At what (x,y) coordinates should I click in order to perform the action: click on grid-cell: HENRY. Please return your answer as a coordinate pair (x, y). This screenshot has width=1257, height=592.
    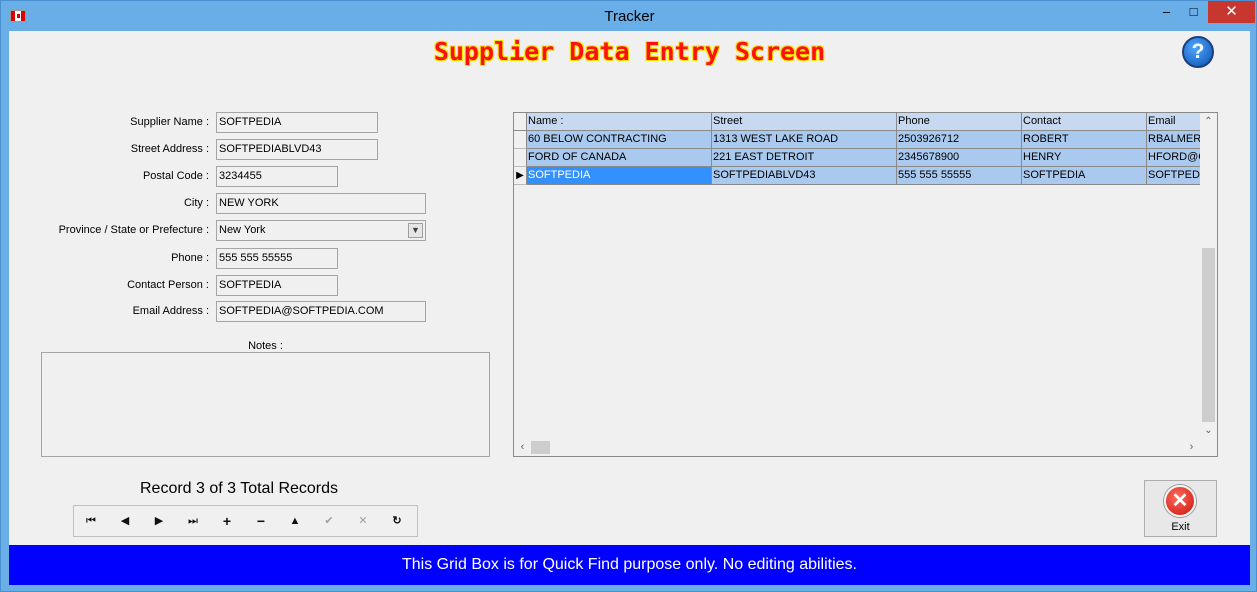
    Looking at the image, I should click on (1084, 158).